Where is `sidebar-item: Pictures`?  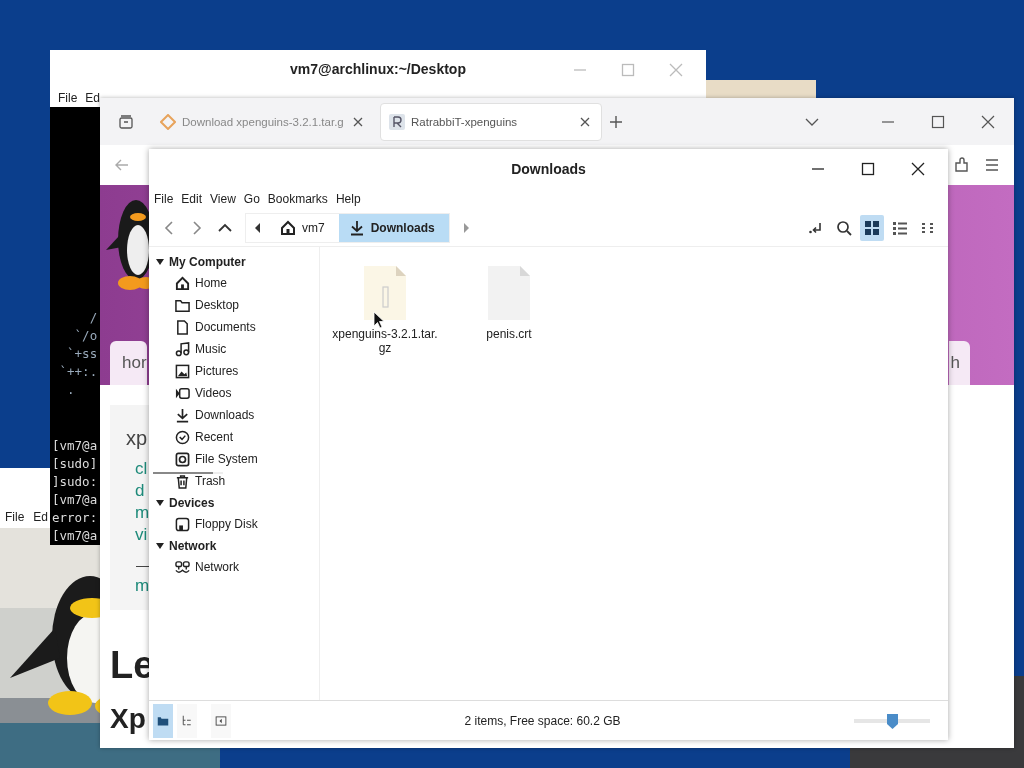 sidebar-item: Pictures is located at coordinates (217, 371).